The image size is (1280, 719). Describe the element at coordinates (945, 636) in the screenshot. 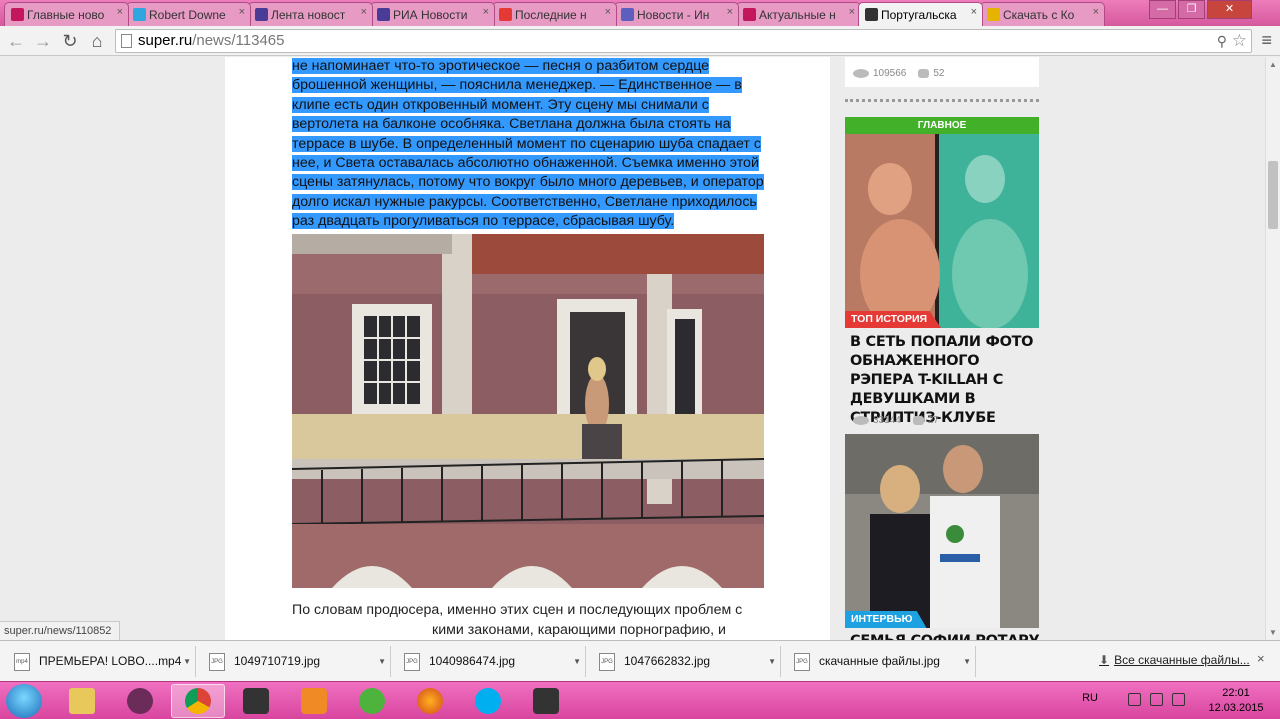

I see `news-card-title: Семья Софии Ротару` at that location.